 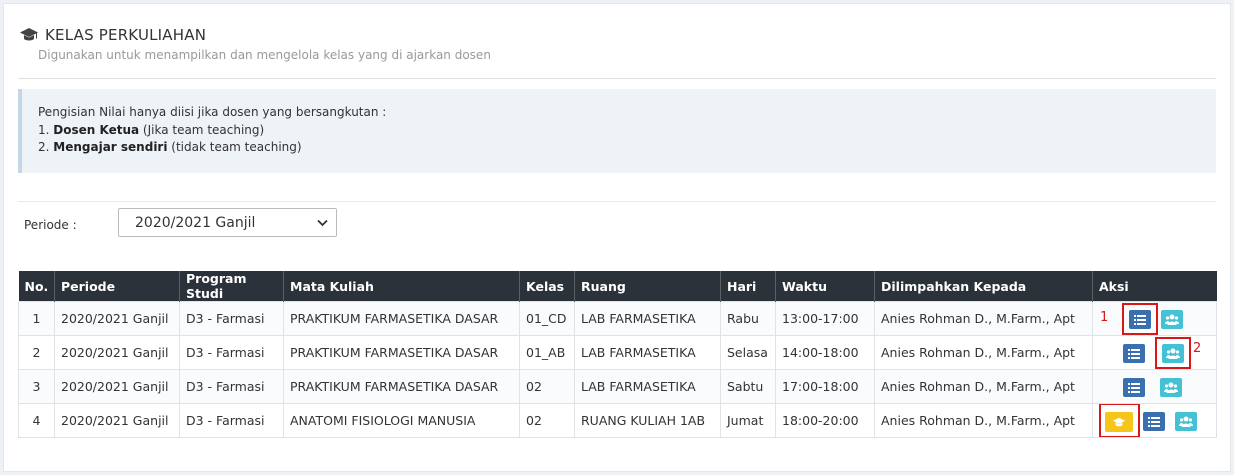 What do you see at coordinates (401, 420) in the screenshot?
I see `cell-mata-kuliah: ANATOMI FISIOLOGI MANUSIA` at bounding box center [401, 420].